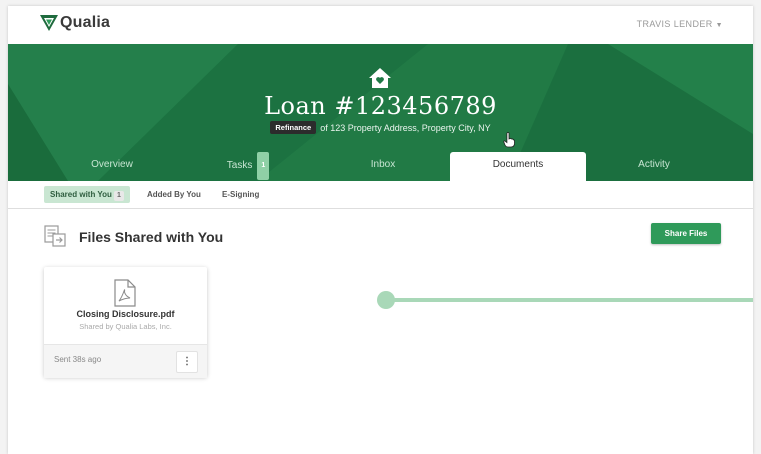 The width and height of the screenshot is (761, 454). I want to click on sub-tabs: Shared with You 1 Added By You E-Signing, so click(380, 195).